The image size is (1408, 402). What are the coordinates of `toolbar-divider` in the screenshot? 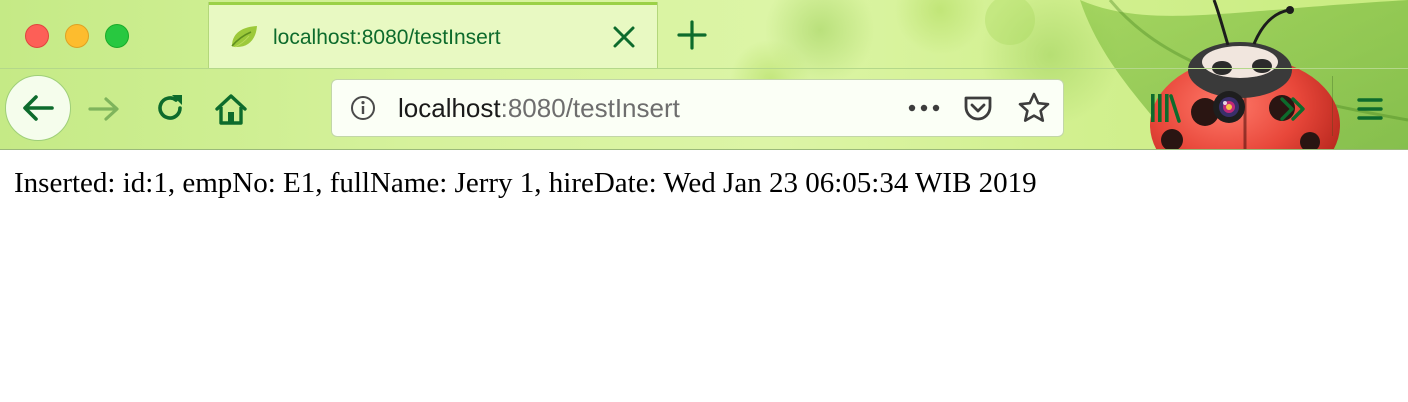 It's located at (704, 68).